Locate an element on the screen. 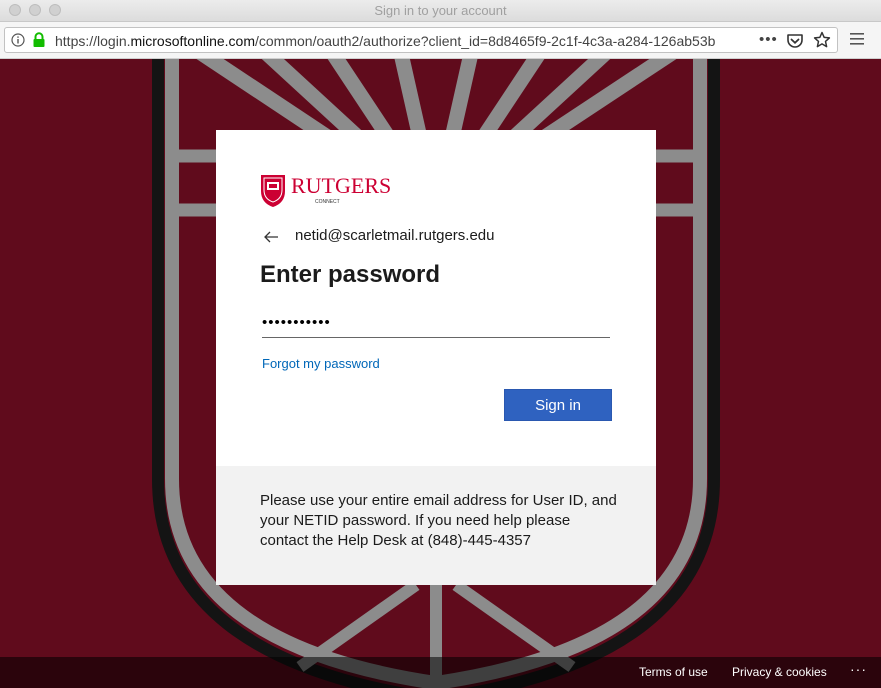  info-icon is located at coordinates (18, 40).